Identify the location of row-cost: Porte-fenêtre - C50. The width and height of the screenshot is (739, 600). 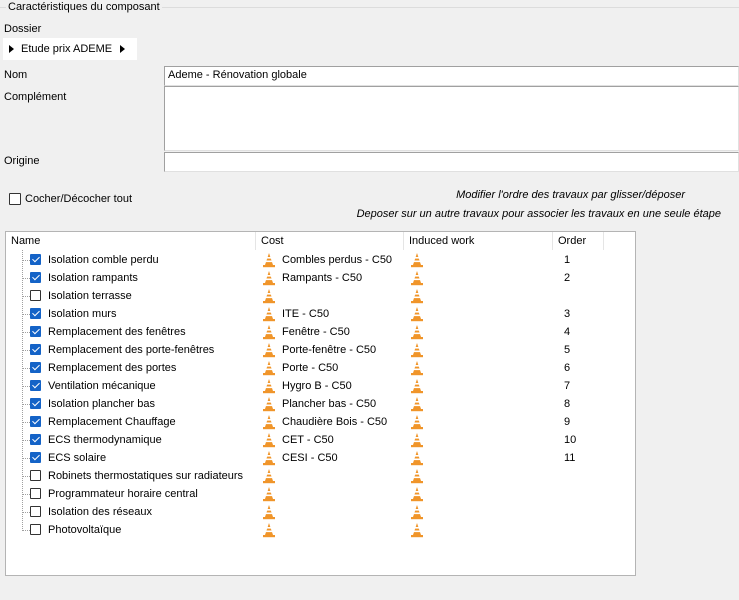
(329, 350).